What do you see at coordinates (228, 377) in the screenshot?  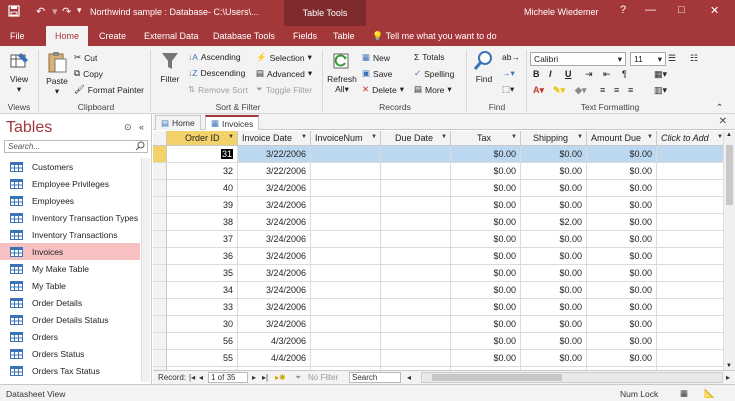 I see `record-position-input: 1 of 35` at bounding box center [228, 377].